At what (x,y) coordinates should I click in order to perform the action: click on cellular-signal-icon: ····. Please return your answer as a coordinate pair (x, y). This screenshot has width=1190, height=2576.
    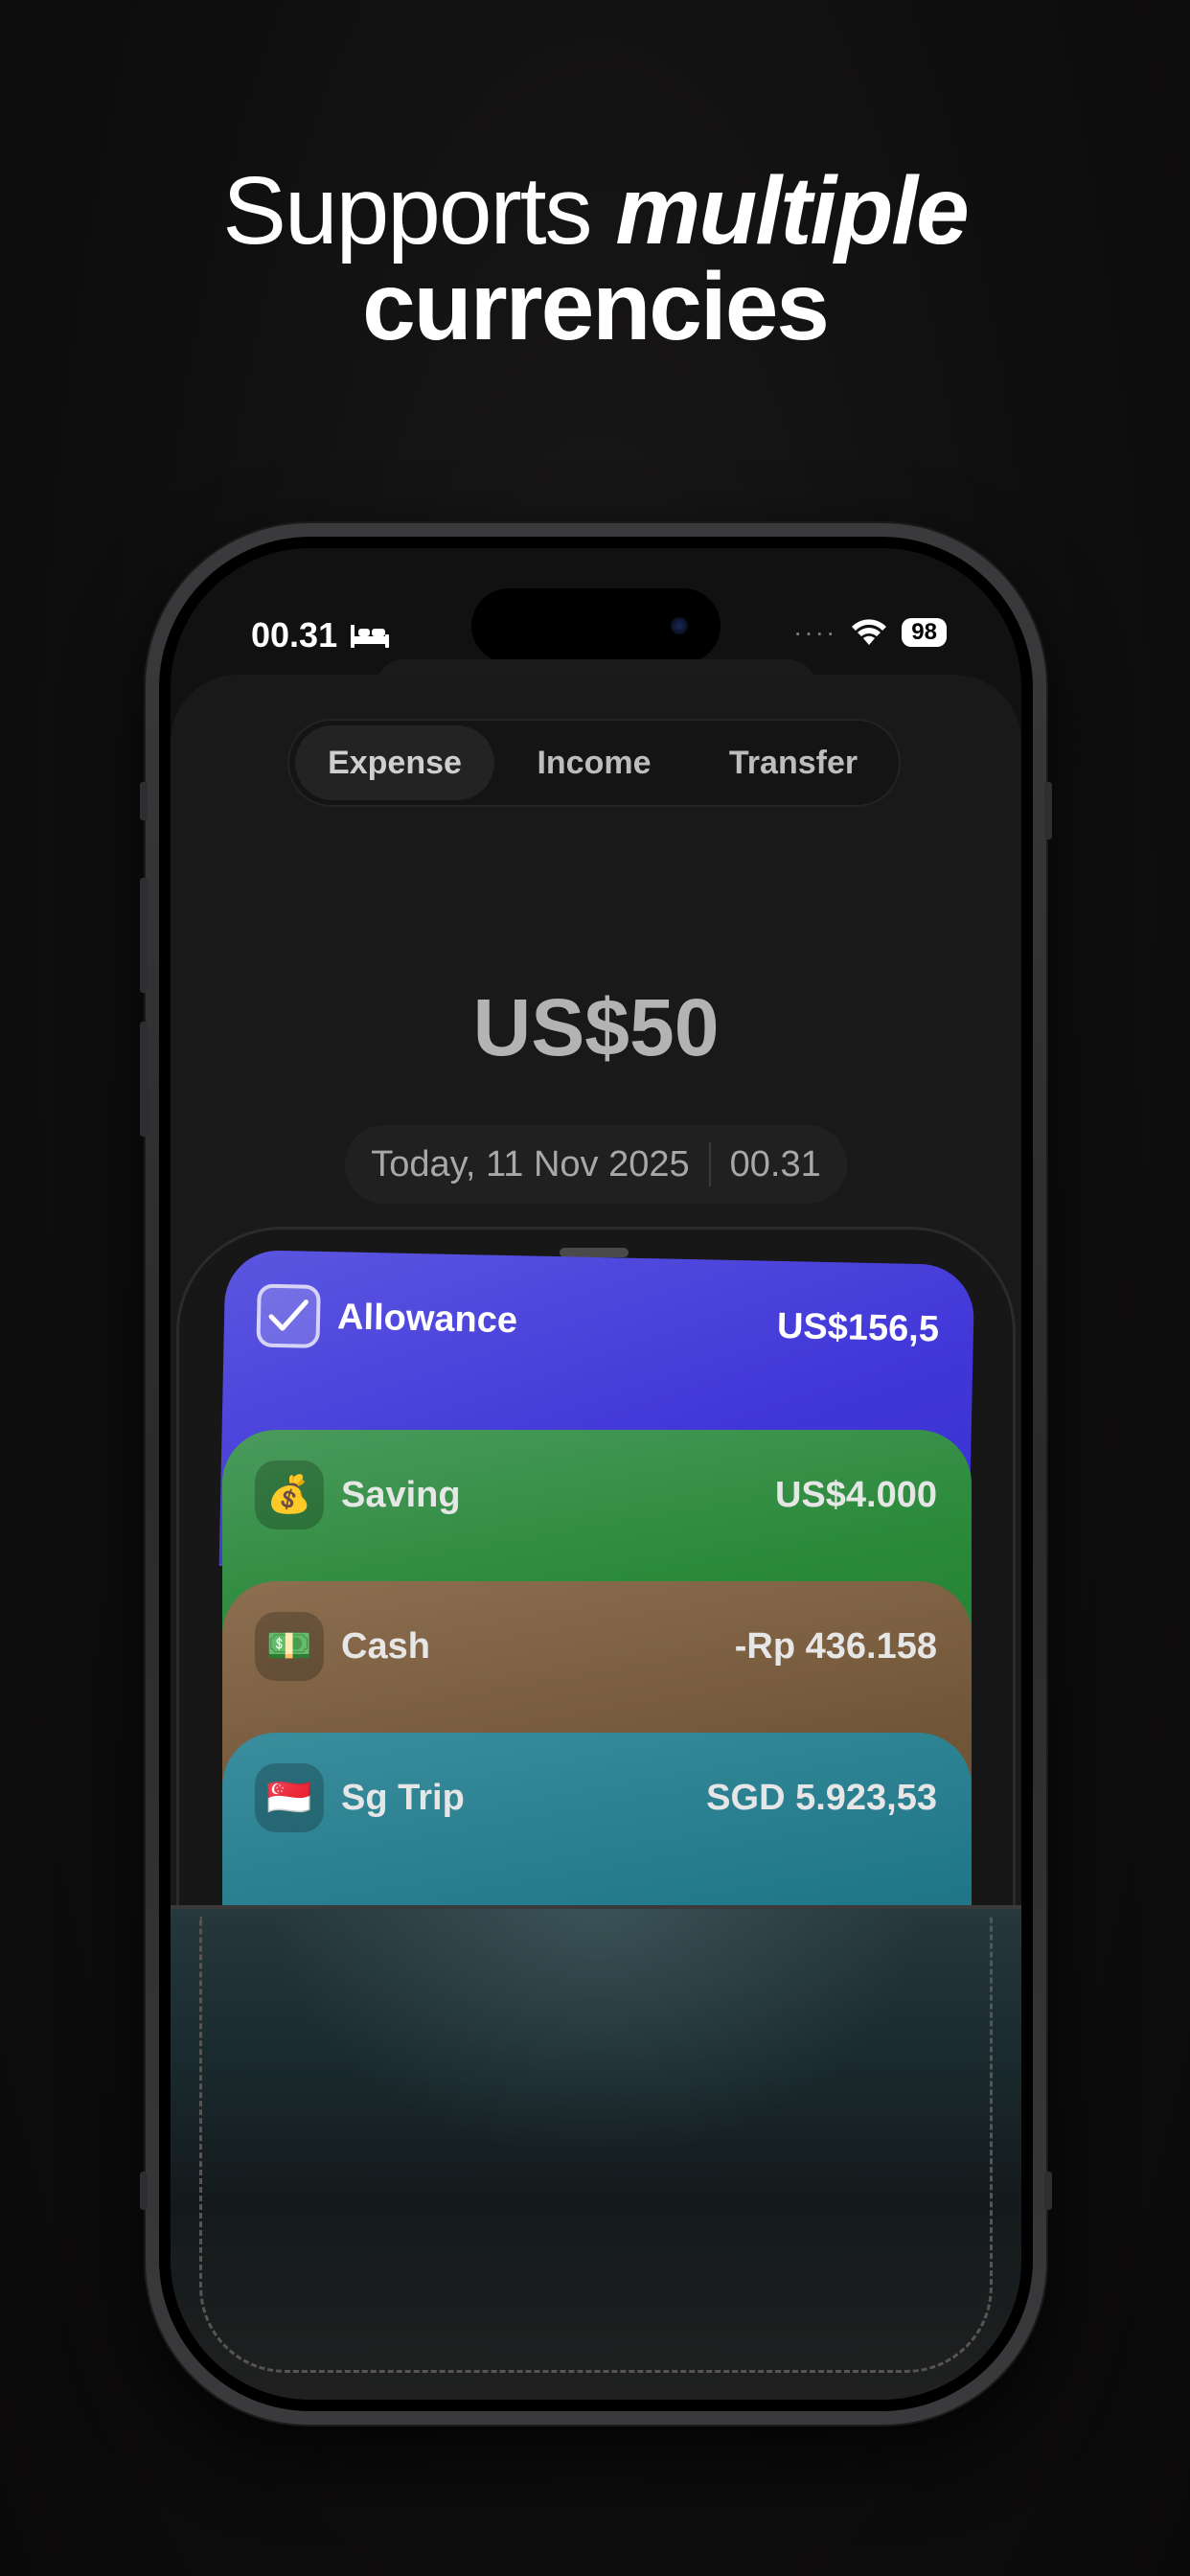
    Looking at the image, I should click on (815, 632).